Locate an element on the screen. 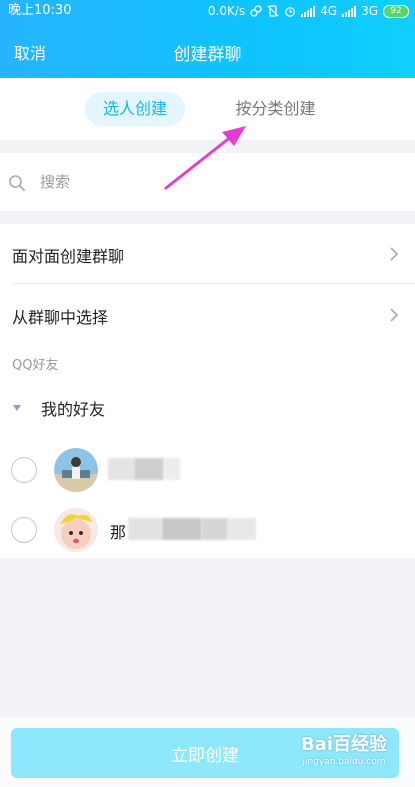 This screenshot has height=787, width=415. network-4g-label: 4G is located at coordinates (329, 11).